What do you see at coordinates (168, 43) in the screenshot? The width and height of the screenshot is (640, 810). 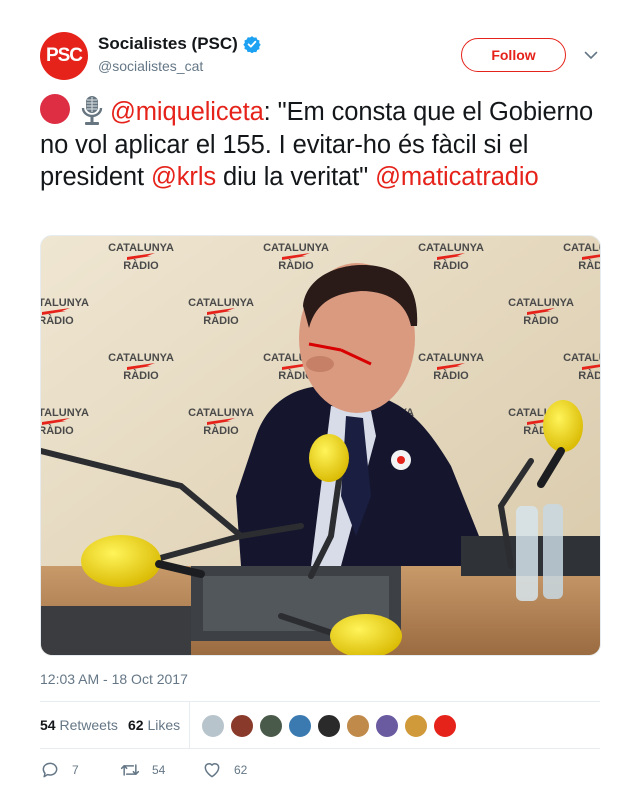 I see `display-name-text: Socialistes (PSC)` at bounding box center [168, 43].